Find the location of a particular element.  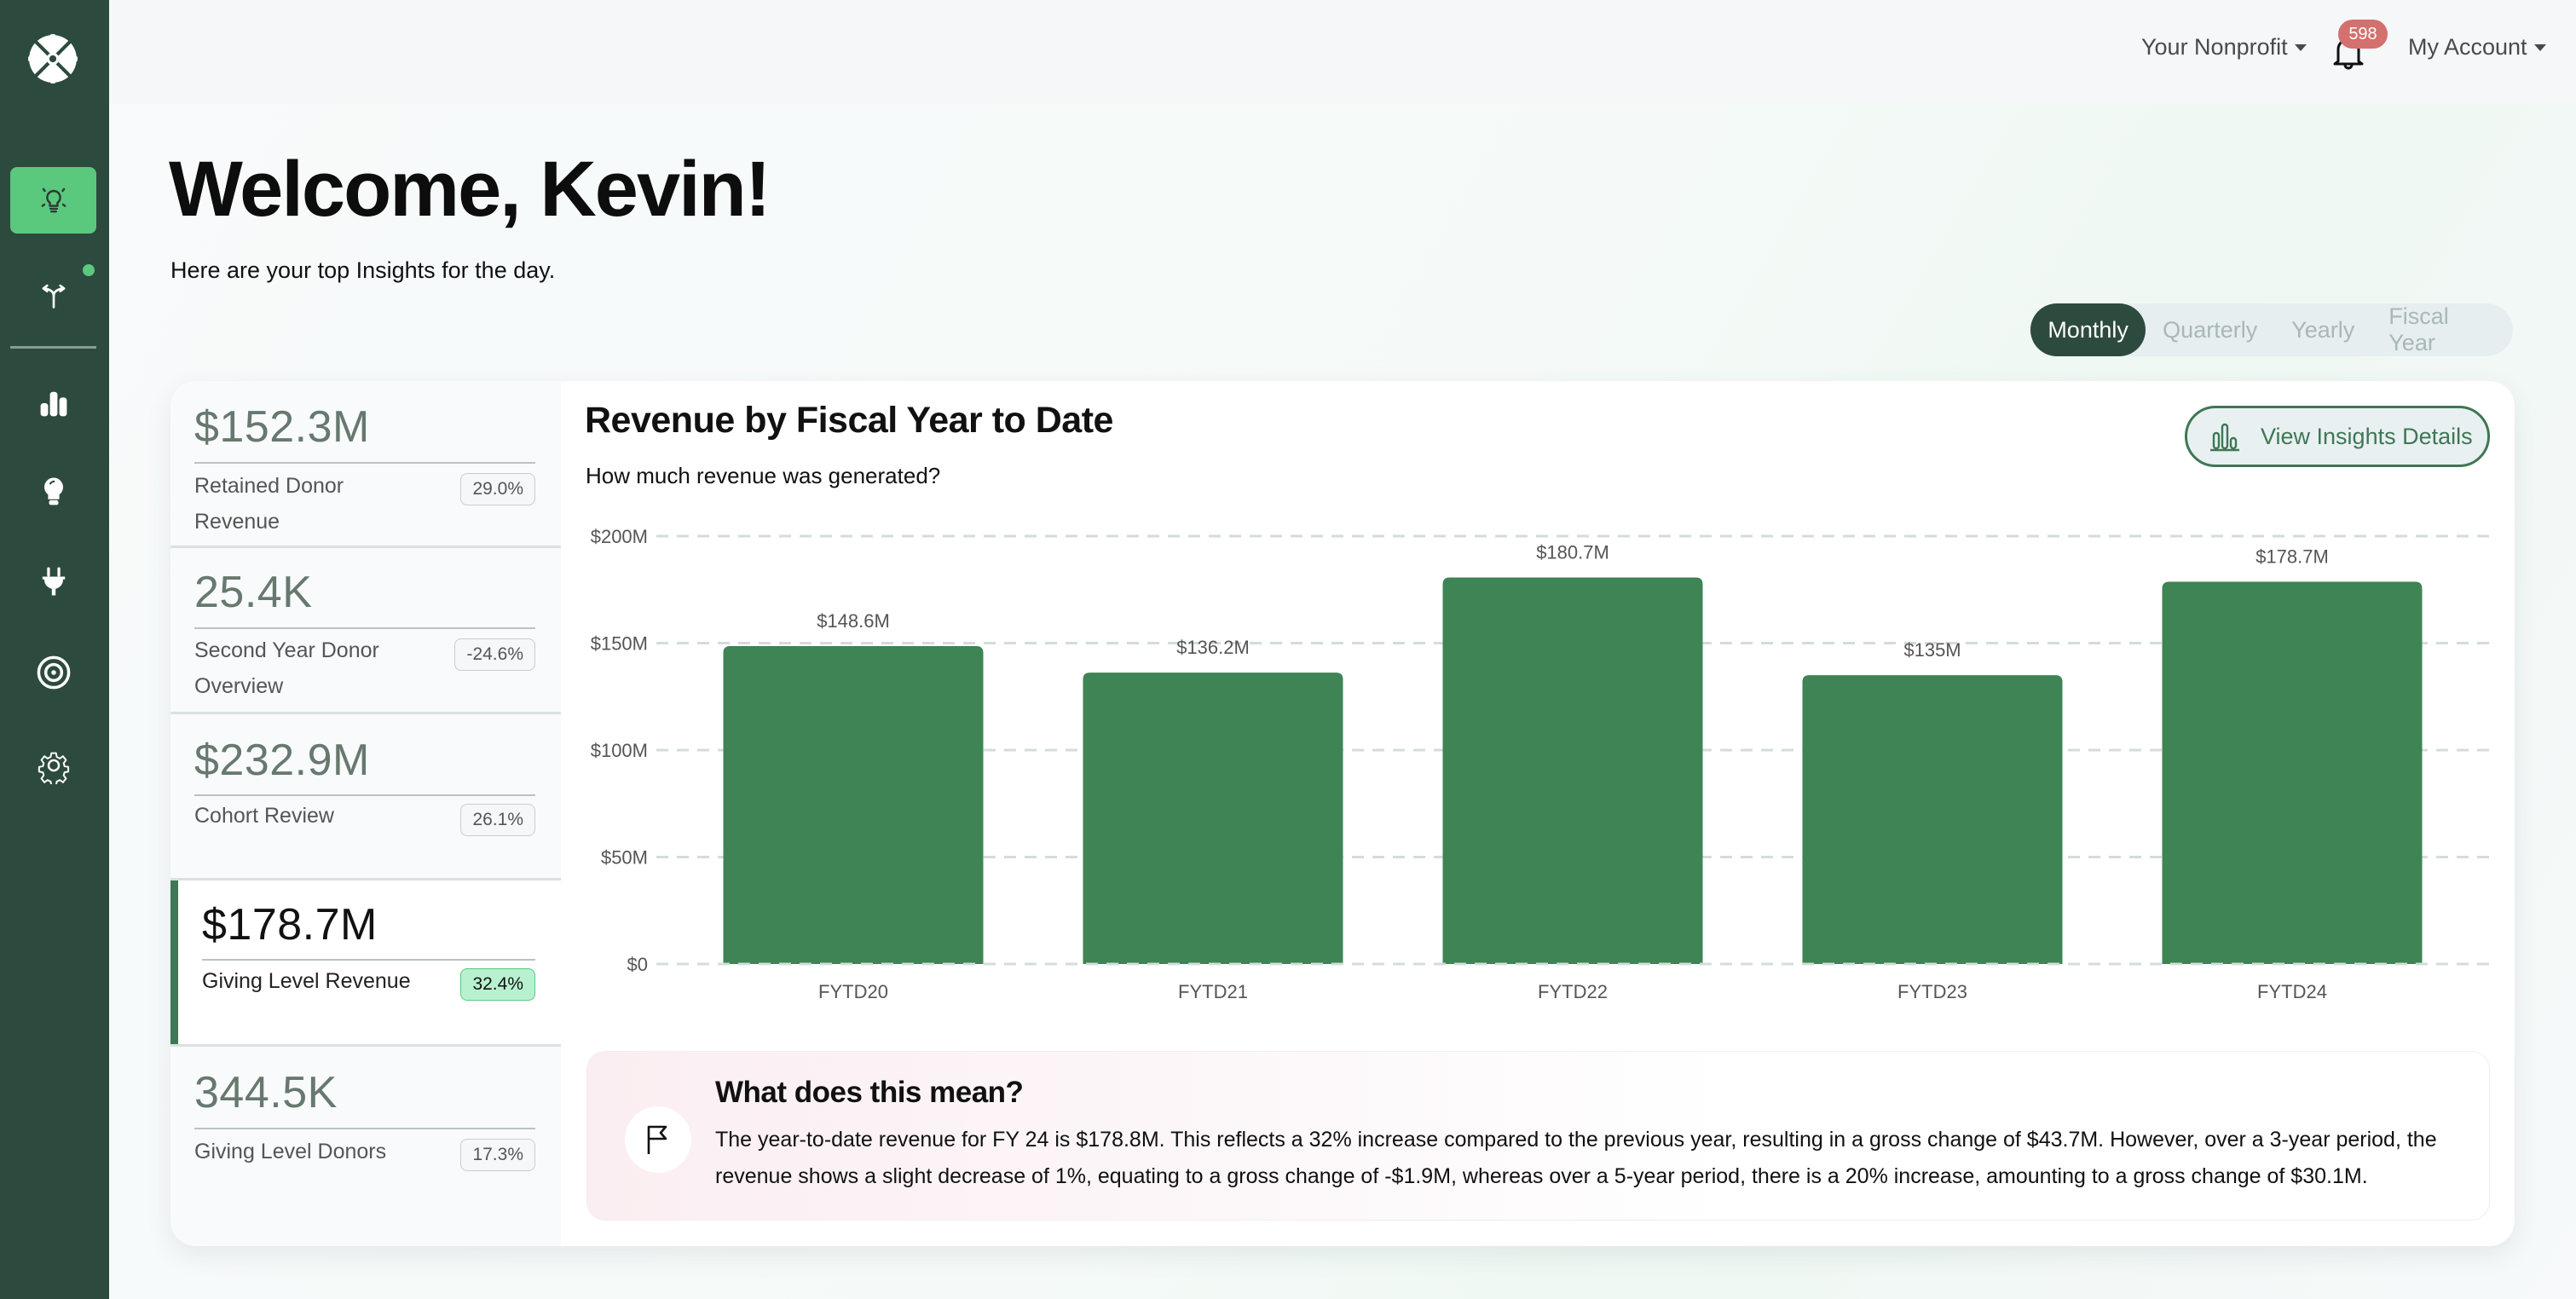

kpi-cohort-review: $232.9M Cohort Review 26.1% is located at coordinates (365, 797).